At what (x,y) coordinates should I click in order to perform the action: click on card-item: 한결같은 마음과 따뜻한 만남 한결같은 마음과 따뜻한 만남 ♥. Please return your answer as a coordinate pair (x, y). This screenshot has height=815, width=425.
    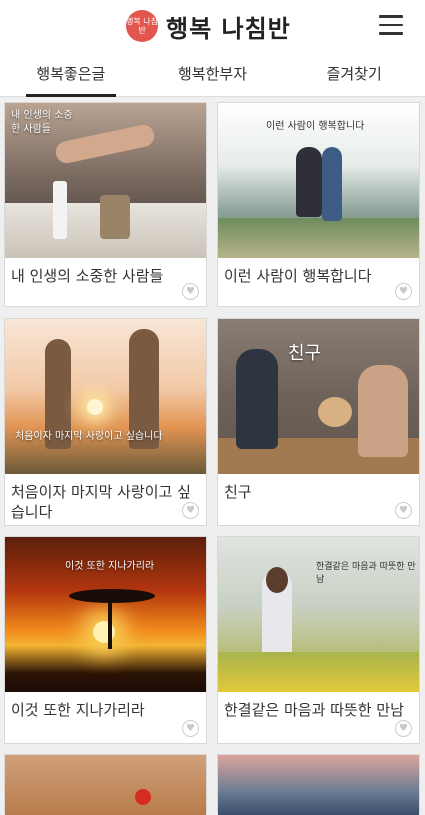
    Looking at the image, I should click on (318, 640).